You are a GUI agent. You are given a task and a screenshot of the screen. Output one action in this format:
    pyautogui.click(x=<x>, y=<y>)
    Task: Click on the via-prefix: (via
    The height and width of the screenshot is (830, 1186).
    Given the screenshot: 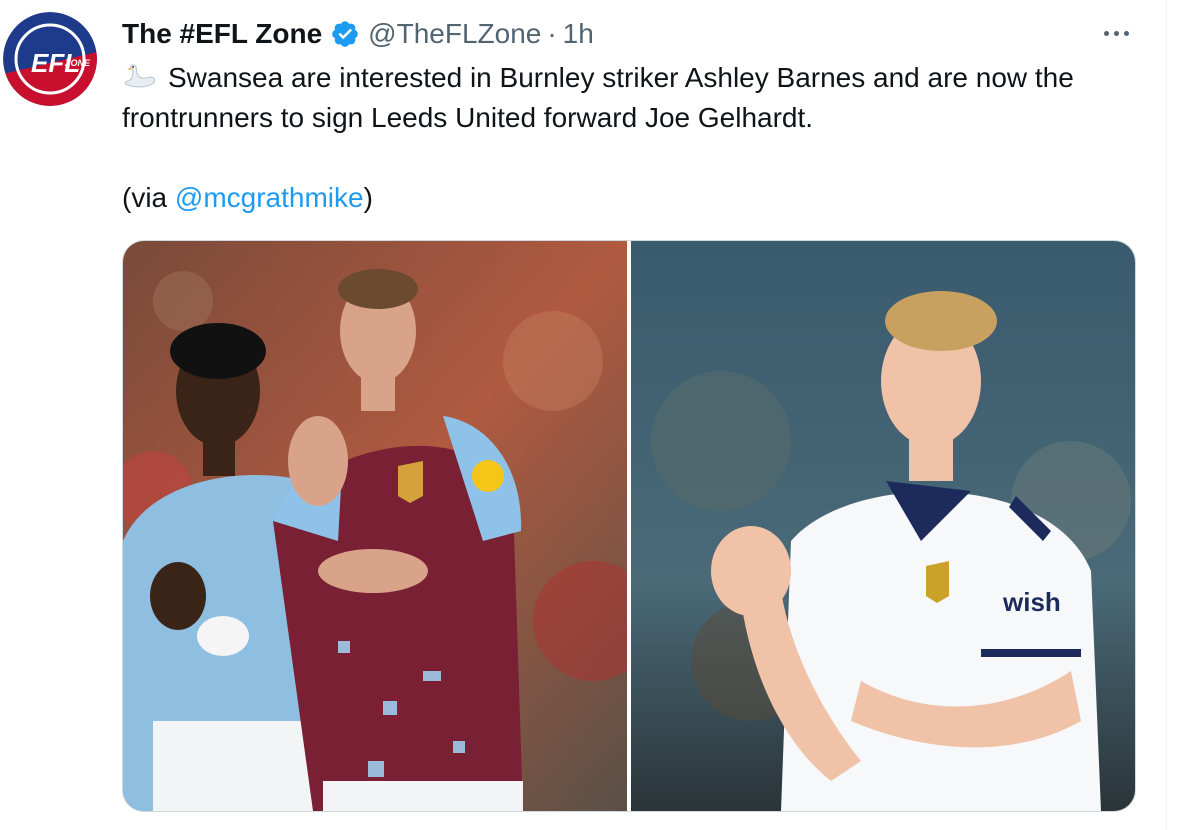 What is the action you would take?
    pyautogui.click(x=148, y=197)
    